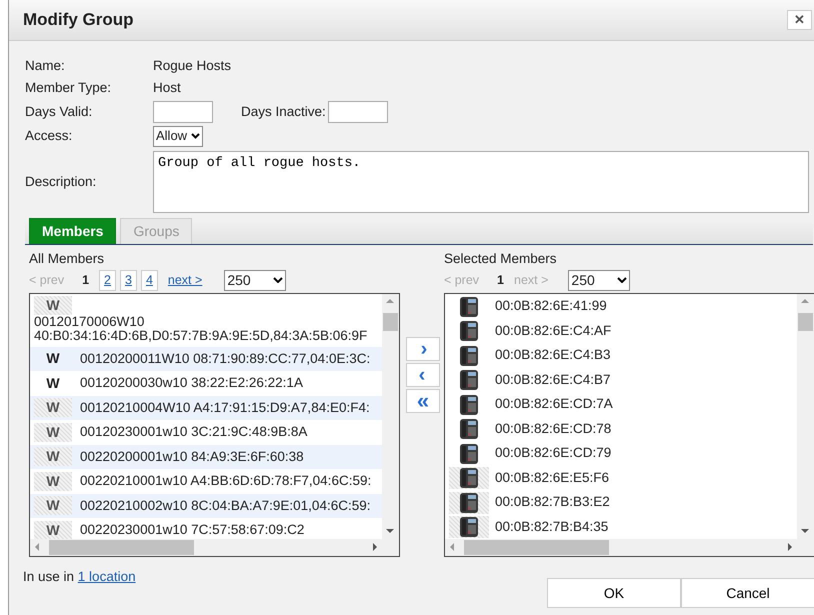 The height and width of the screenshot is (615, 814). I want to click on add-button: ›, so click(423, 349).